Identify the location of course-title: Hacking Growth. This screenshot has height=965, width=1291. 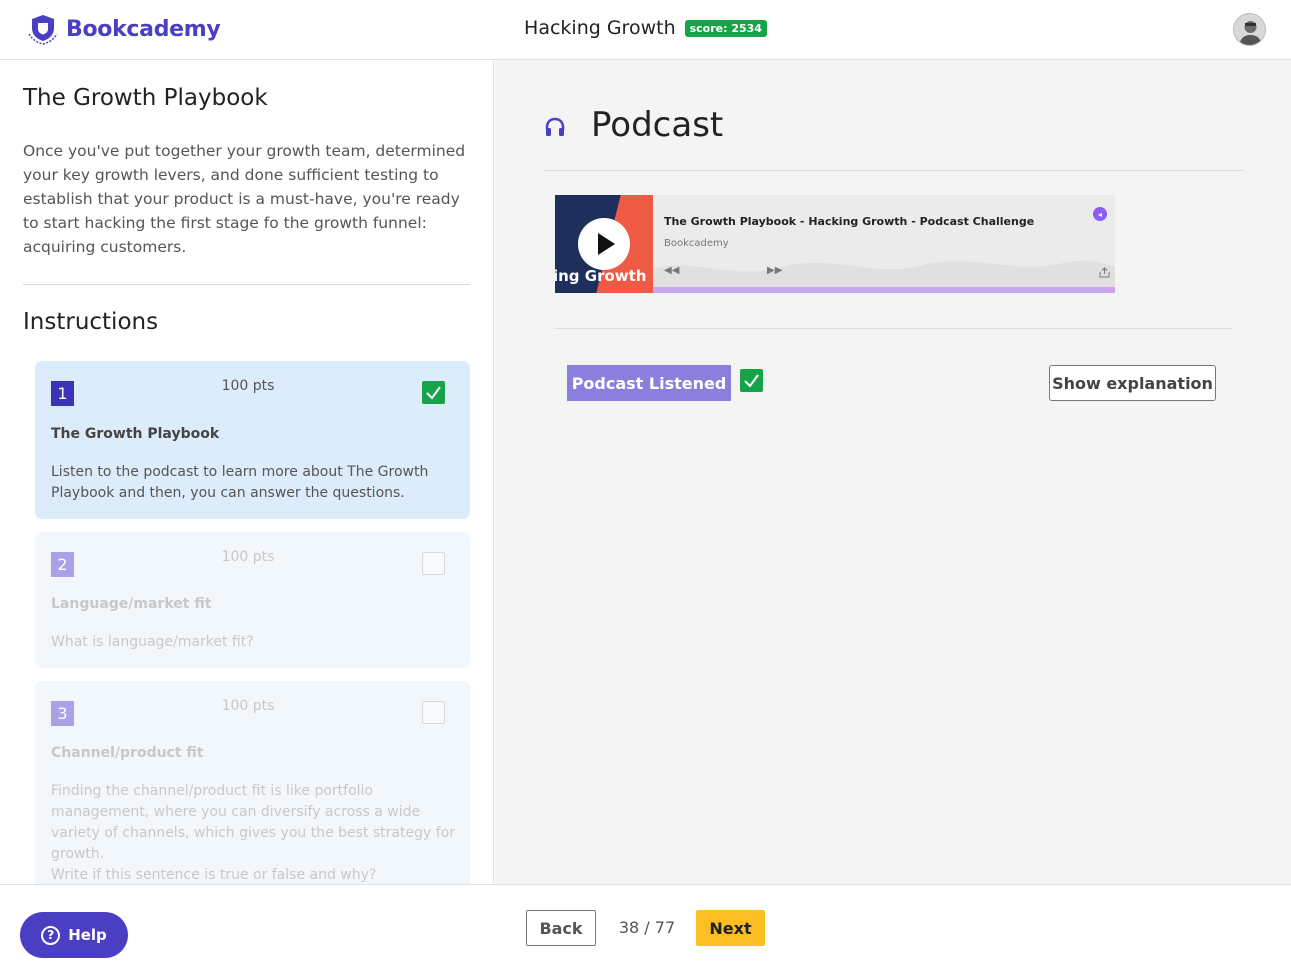
(600, 28).